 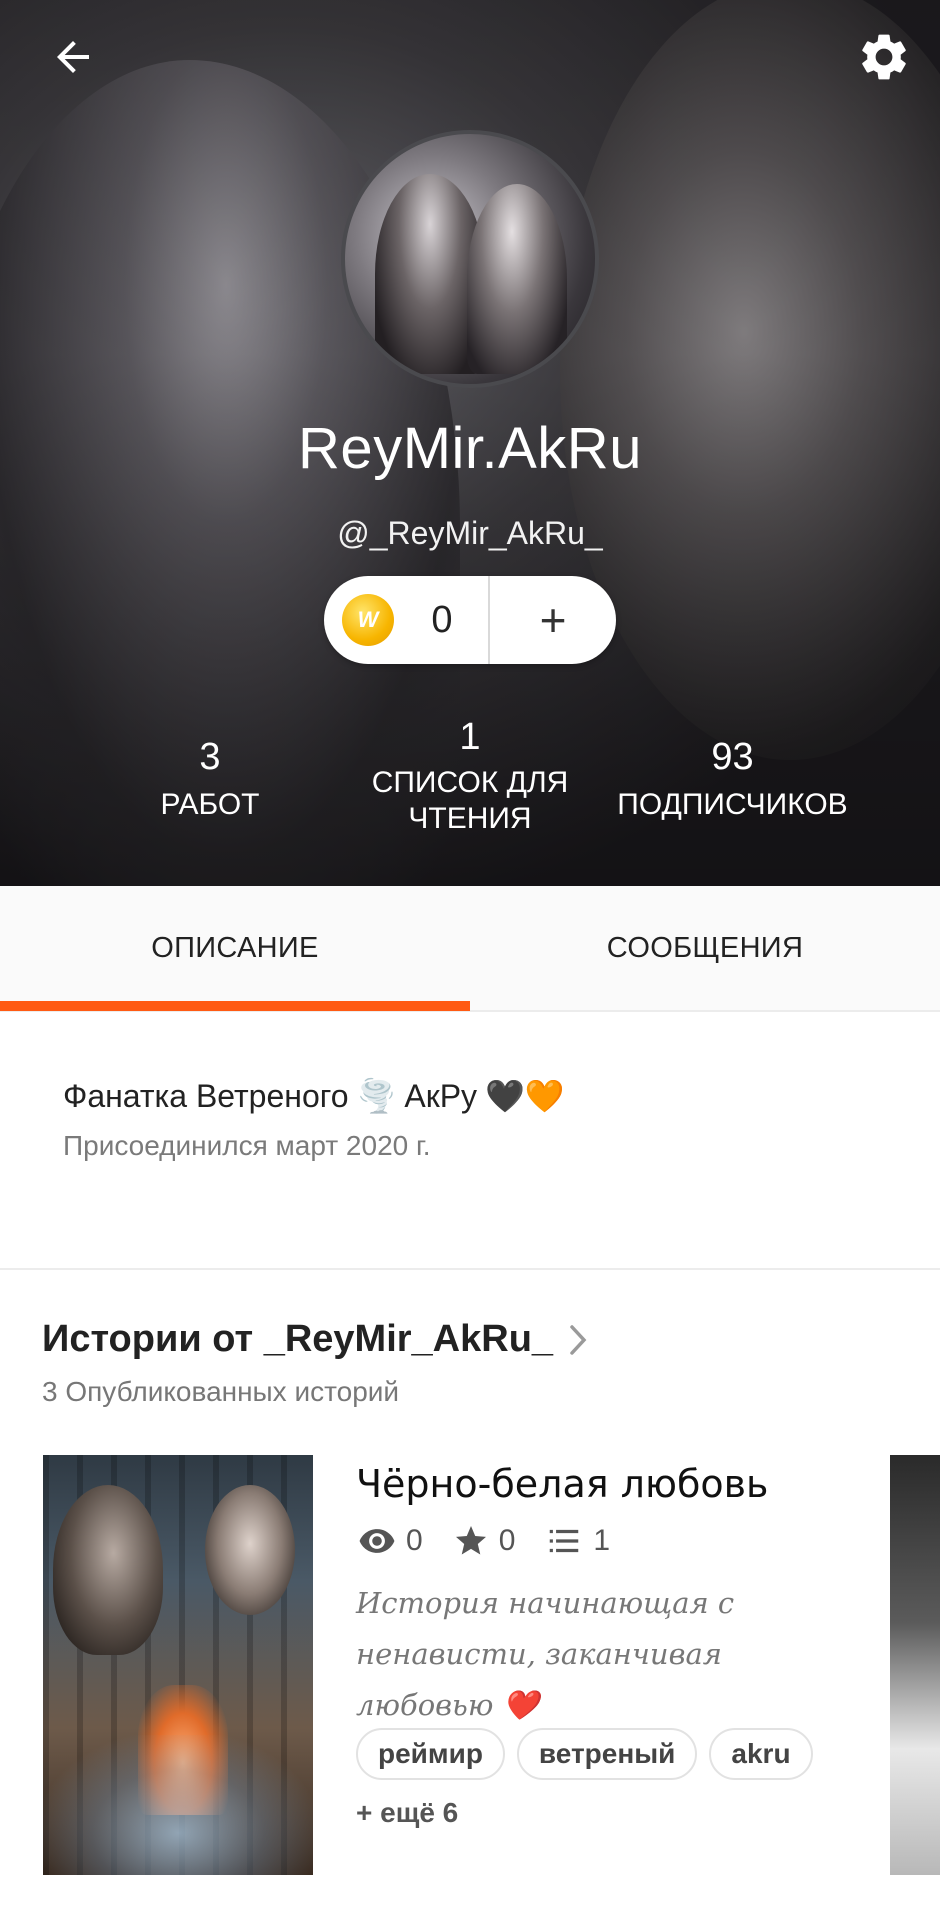 What do you see at coordinates (298, 1339) in the screenshot?
I see `stories-title-text: Истории от _ReyMir_AkRu_` at bounding box center [298, 1339].